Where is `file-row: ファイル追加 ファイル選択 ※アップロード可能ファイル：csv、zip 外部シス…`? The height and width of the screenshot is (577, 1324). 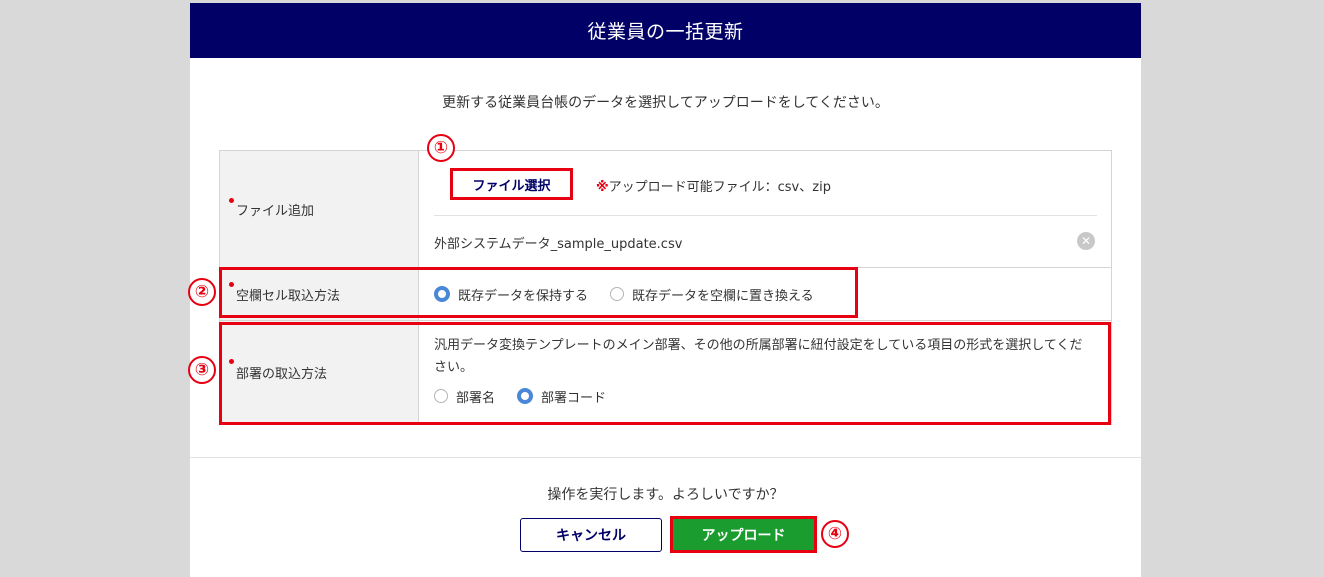
file-row: ファイル追加 ファイル選択 ※アップロード可能ファイル：csv、zip 外部シス… is located at coordinates (665, 209).